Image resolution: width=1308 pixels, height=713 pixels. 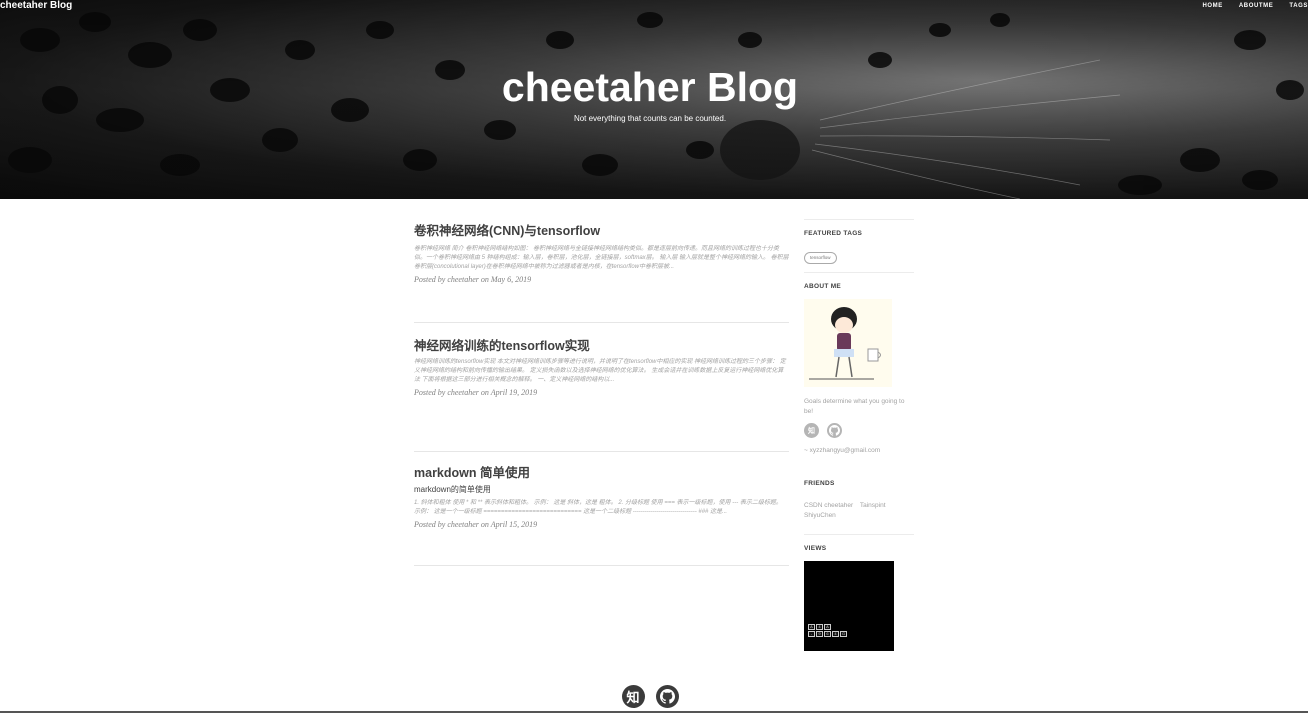 I want to click on views-heading: VIEWS, so click(x=815, y=548).